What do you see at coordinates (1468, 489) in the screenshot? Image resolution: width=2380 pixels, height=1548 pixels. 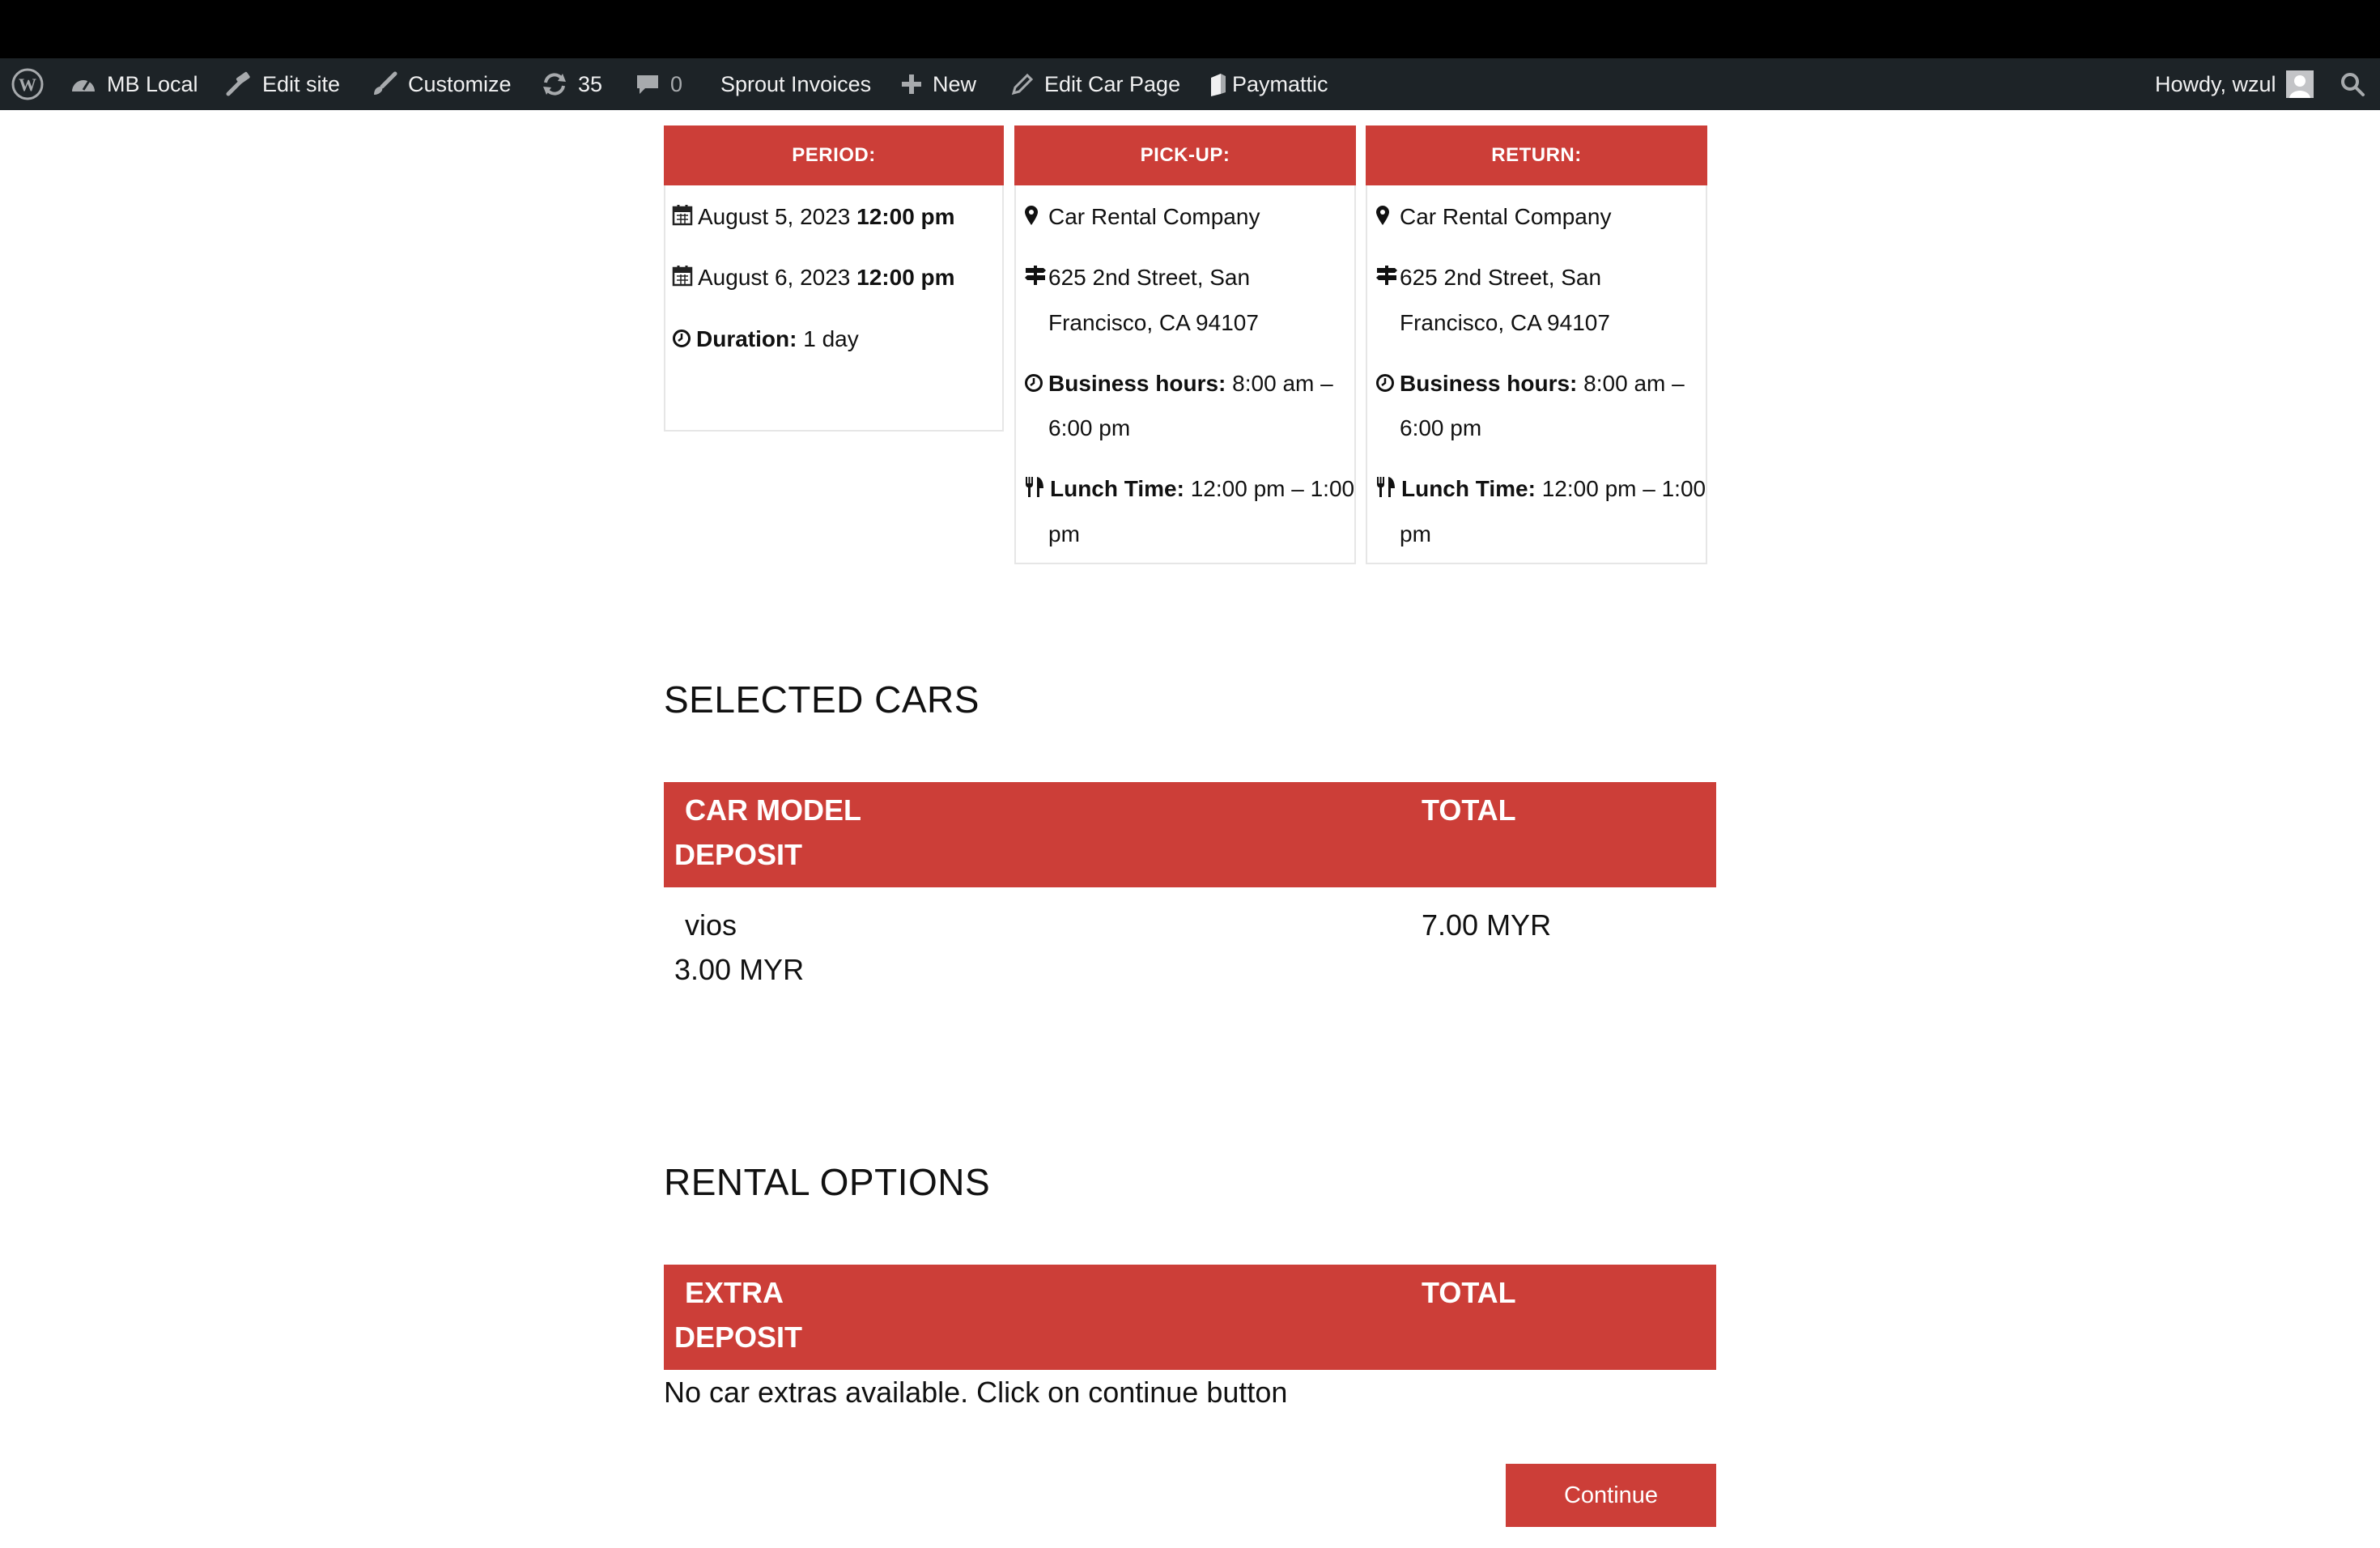 I see `return-lunch-label: Lunch Time:` at bounding box center [1468, 489].